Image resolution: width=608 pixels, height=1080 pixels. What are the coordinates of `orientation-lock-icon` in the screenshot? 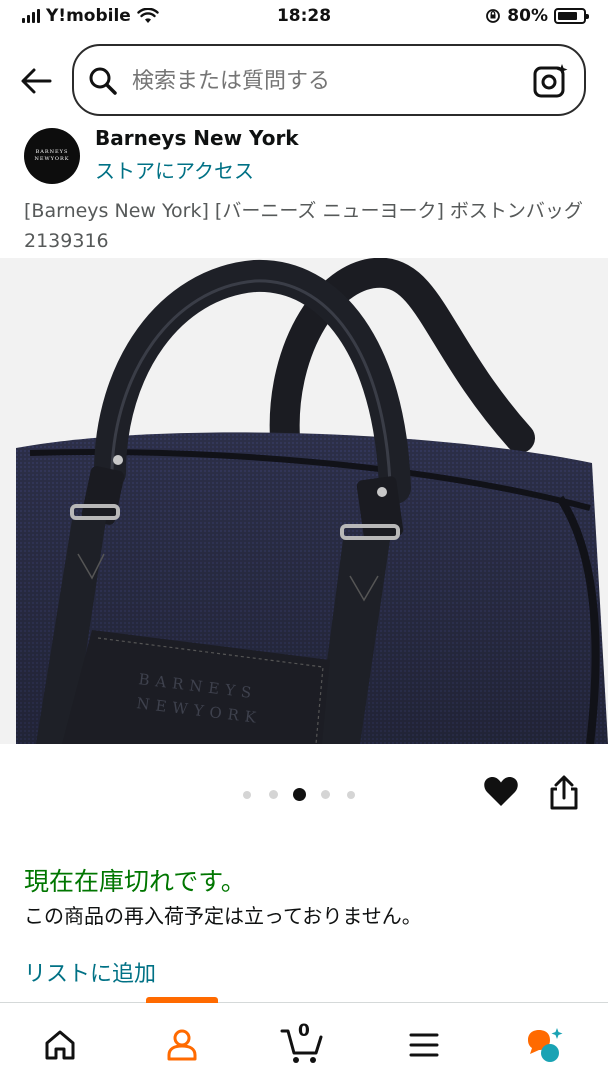 It's located at (493, 16).